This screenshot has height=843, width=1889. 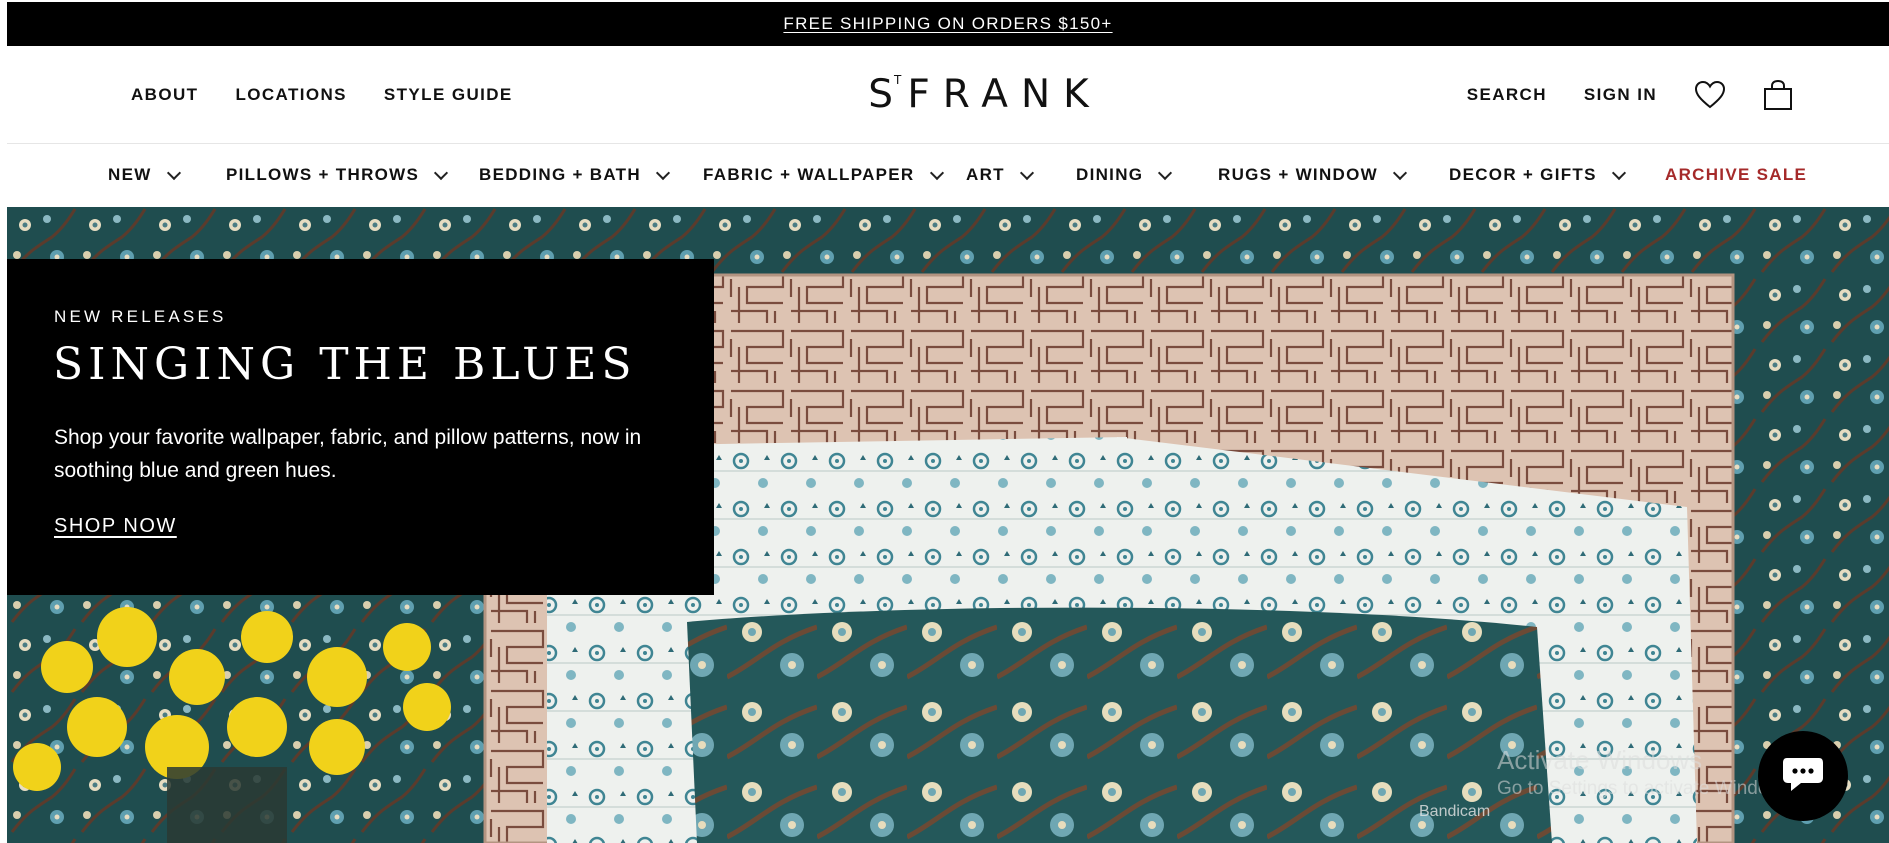 What do you see at coordinates (164, 95) in the screenshot?
I see `about-link: ABOUT` at bounding box center [164, 95].